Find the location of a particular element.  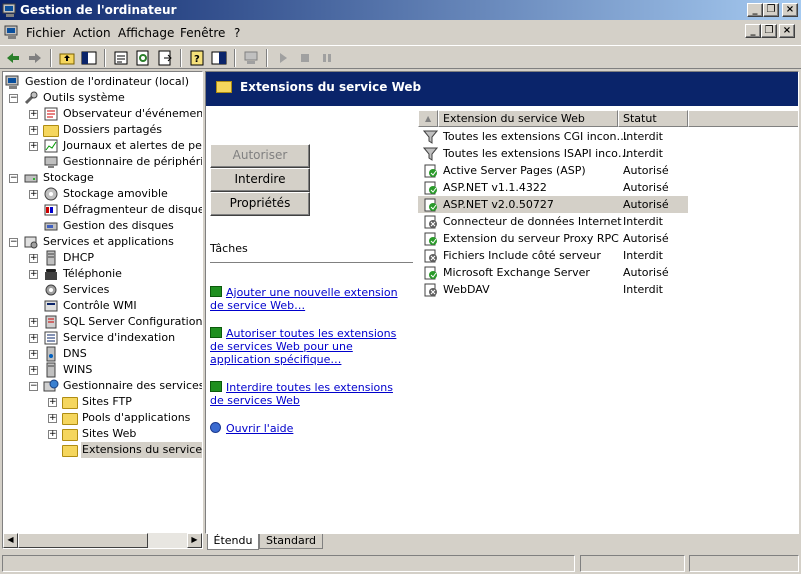

view-tabs: Étendu Standard is located at coordinates (502, 542).